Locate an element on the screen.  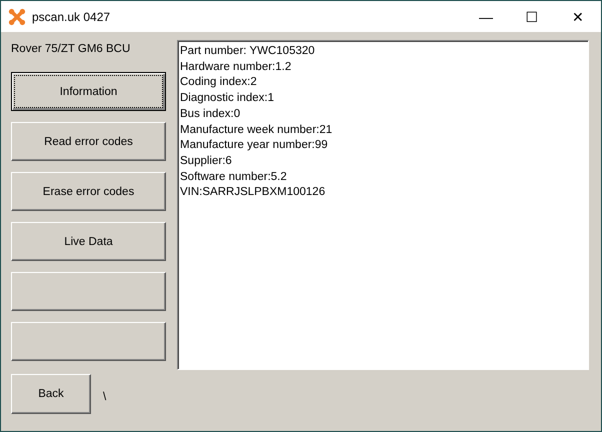
info-line: Software number:5.2 is located at coordinates (234, 177).